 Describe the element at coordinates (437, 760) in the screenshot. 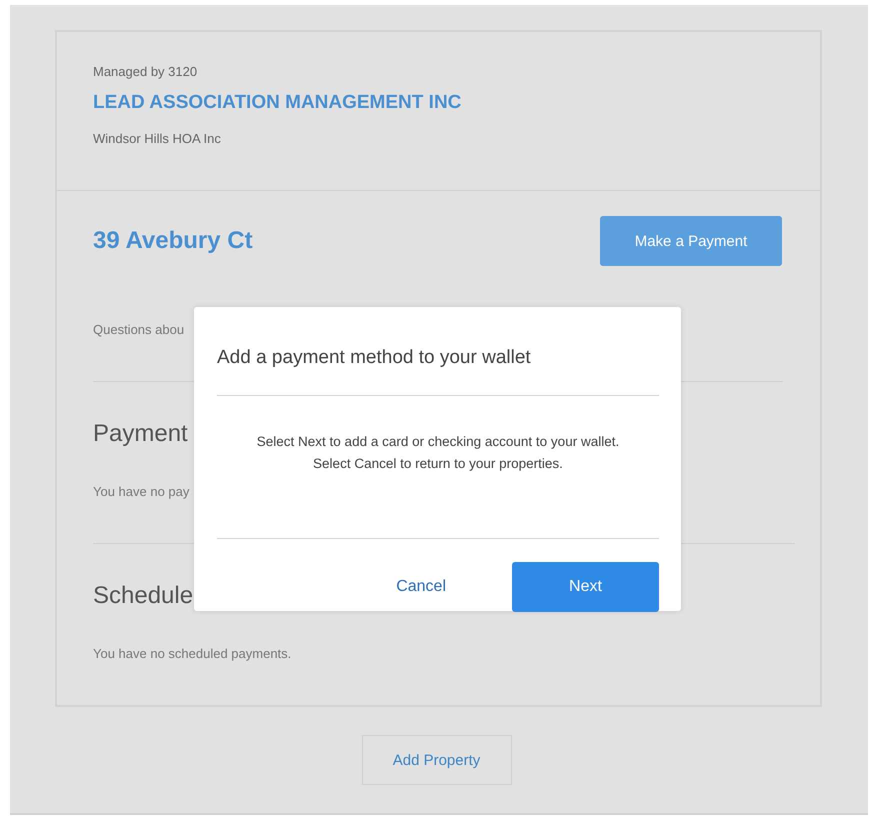

I see `add-property-button: Add Property` at that location.